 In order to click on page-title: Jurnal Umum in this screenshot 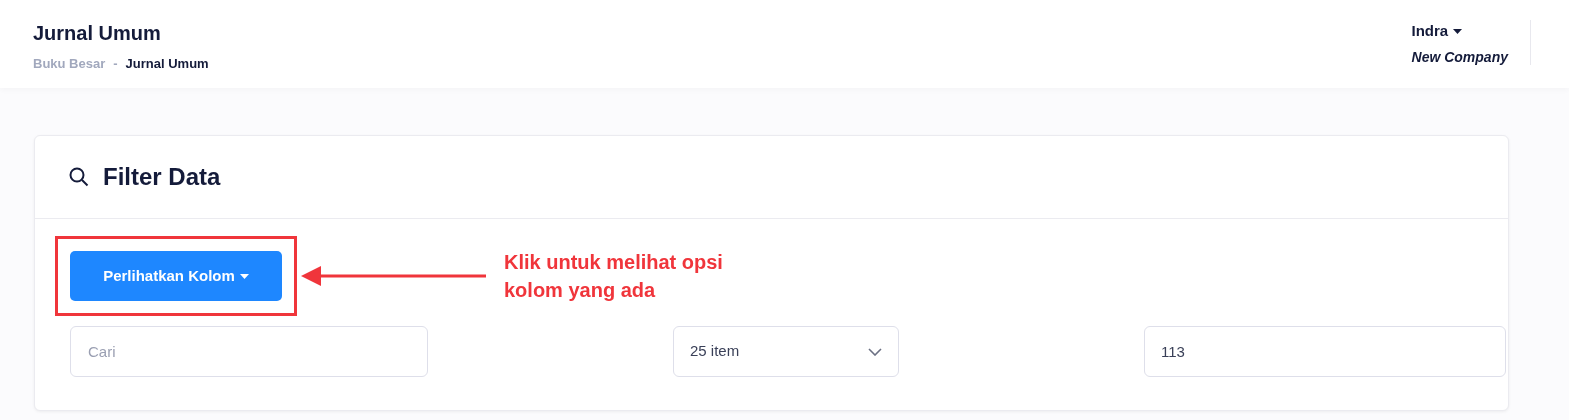, I will do `click(97, 33)`.